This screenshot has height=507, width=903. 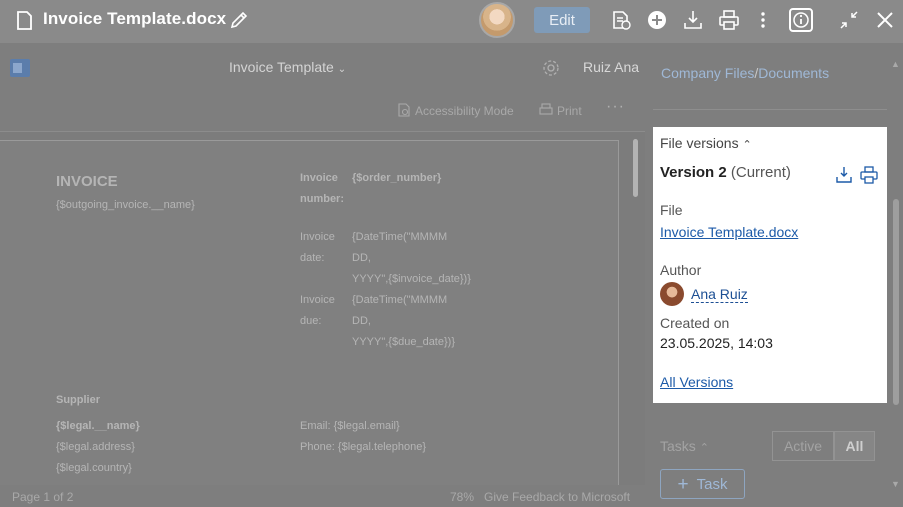 What do you see at coordinates (350, 426) in the screenshot?
I see `email-field: Email: {$legal.email}` at bounding box center [350, 426].